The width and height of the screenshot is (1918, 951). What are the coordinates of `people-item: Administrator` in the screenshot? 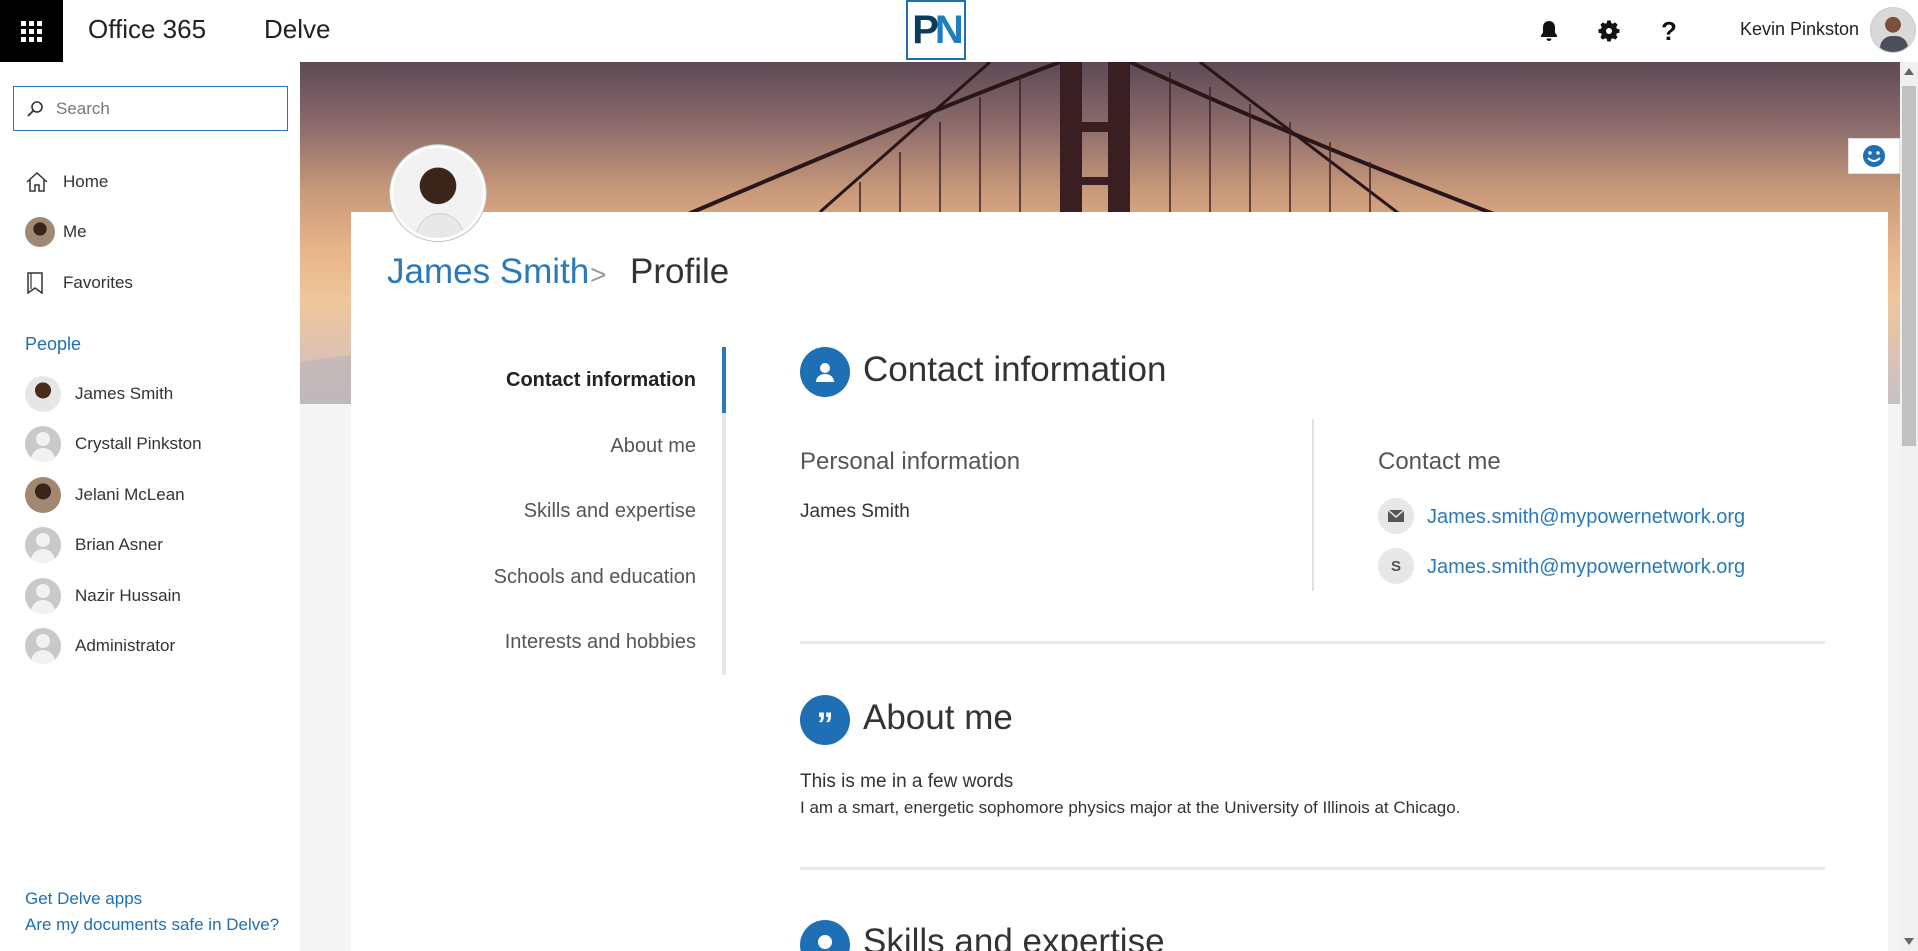 It's located at (100, 646).